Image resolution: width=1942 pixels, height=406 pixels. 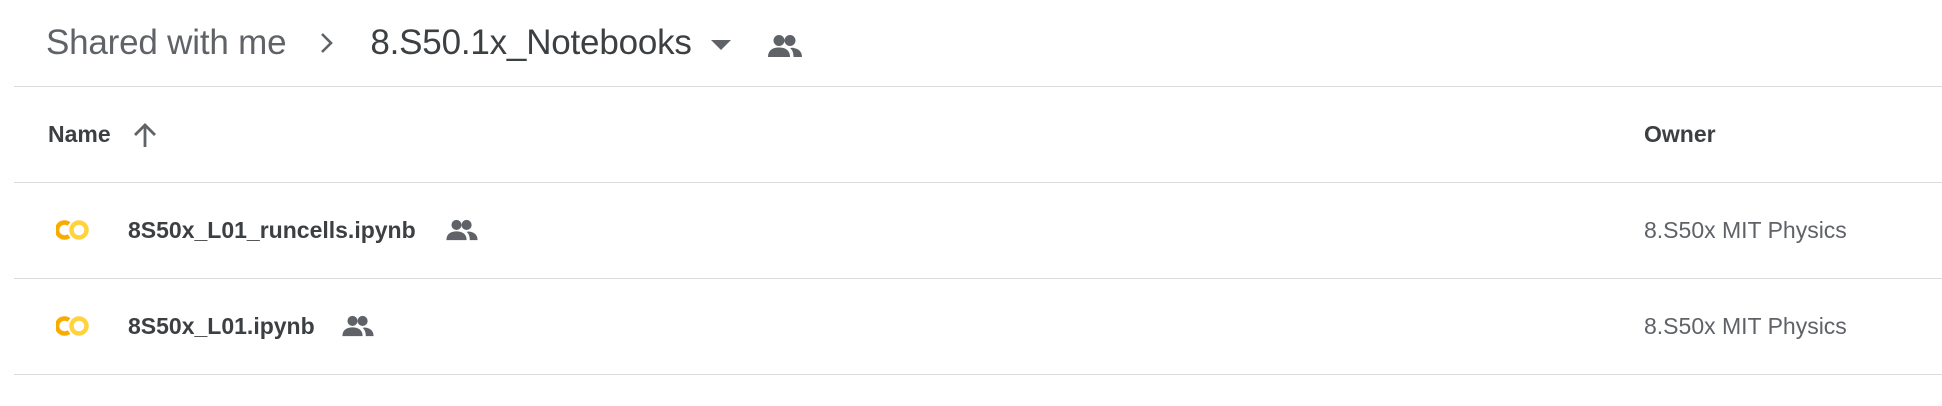 I want to click on column-header-name-label: Name, so click(x=79, y=134).